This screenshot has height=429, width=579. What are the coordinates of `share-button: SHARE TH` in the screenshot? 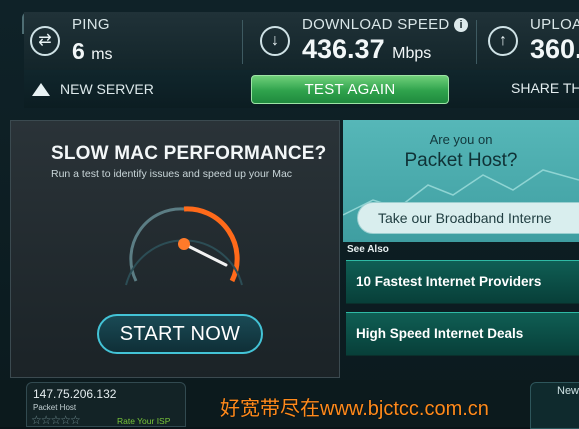 It's located at (545, 88).